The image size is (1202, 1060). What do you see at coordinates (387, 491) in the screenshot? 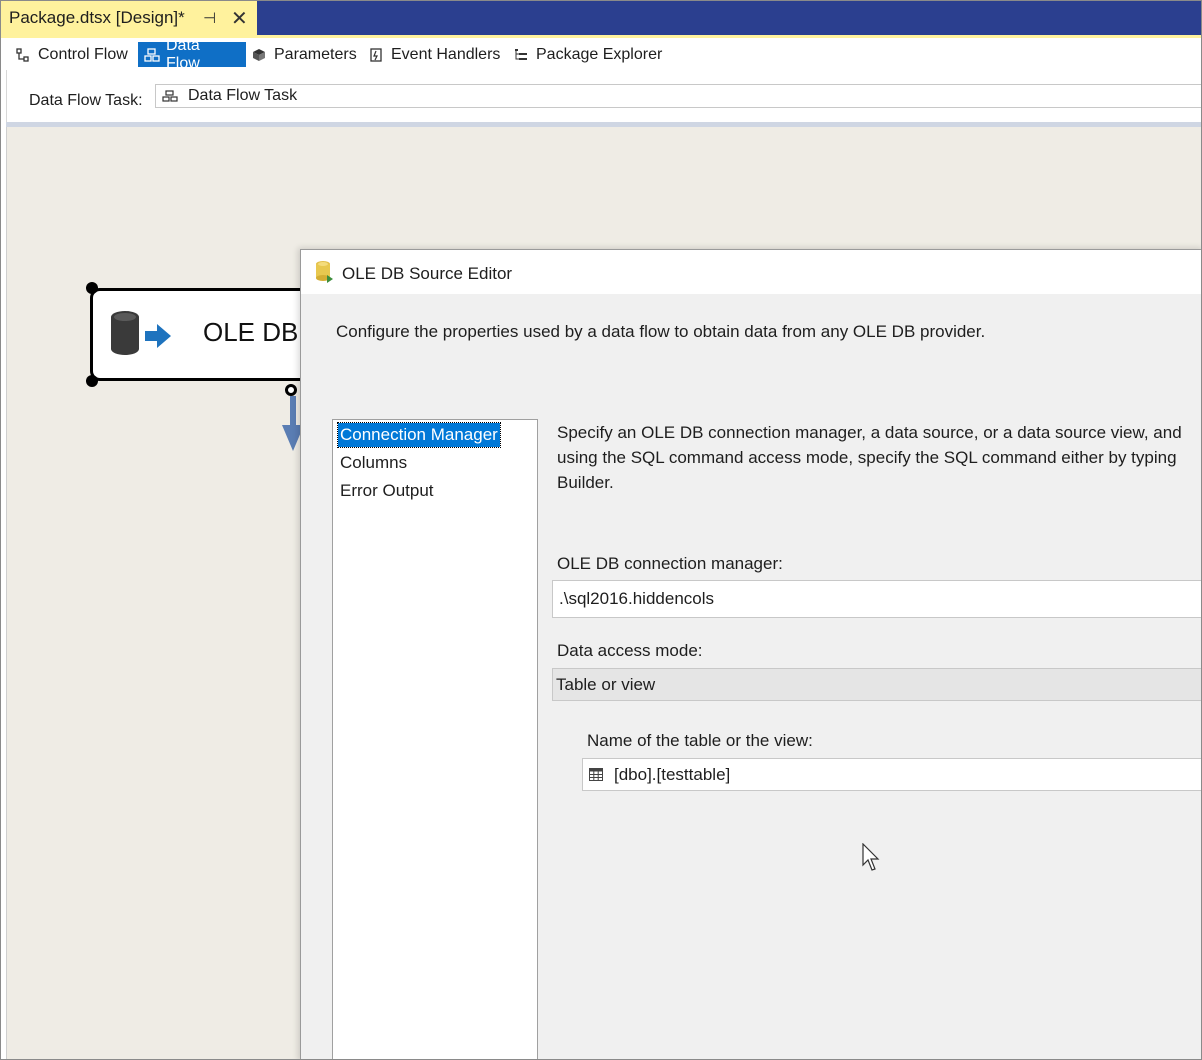
I see `page-error-output: Error Output` at bounding box center [387, 491].